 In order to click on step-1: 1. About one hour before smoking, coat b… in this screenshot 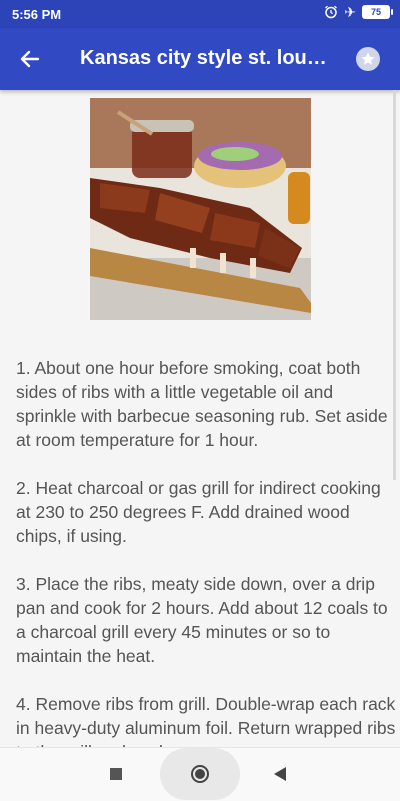, I will do `click(202, 404)`.